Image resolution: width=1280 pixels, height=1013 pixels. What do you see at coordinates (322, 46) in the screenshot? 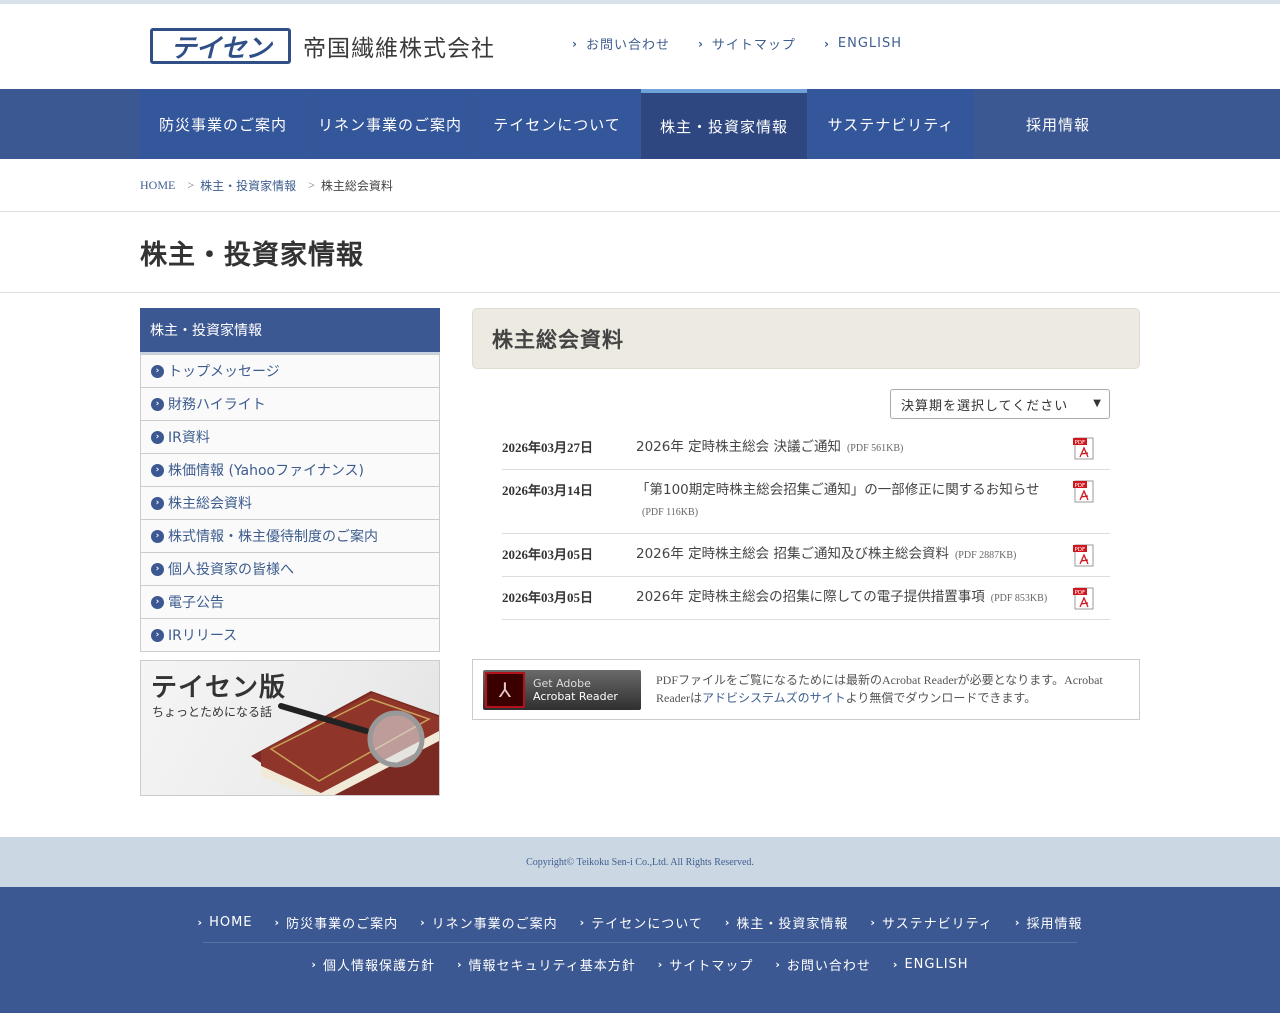
I see `site-logo: テイセン 帝国繊維株式会社` at bounding box center [322, 46].